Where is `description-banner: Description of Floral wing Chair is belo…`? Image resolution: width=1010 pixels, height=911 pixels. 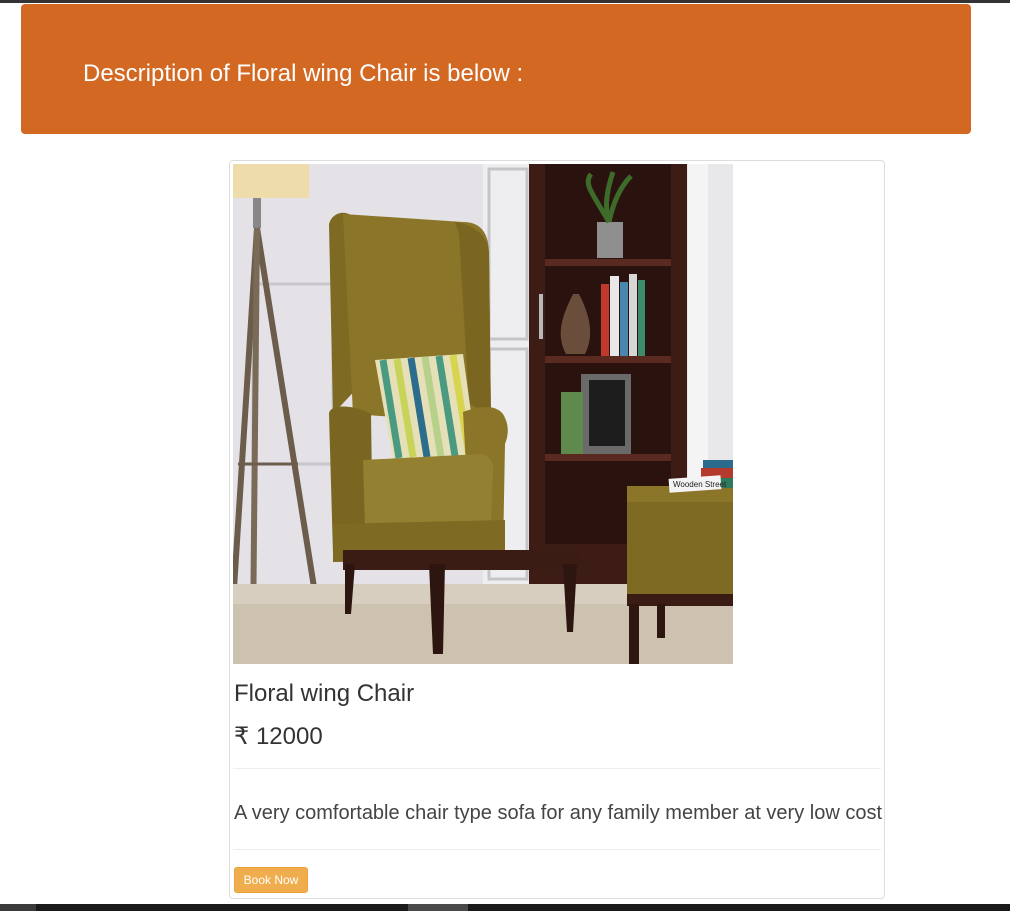 description-banner: Description of Floral wing Chair is belo… is located at coordinates (496, 69).